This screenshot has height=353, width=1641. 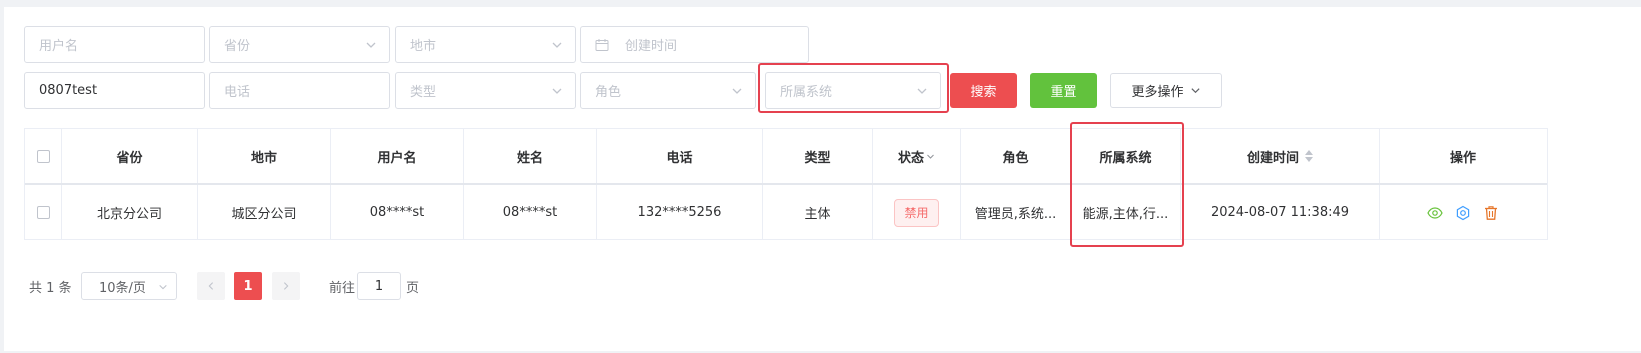 What do you see at coordinates (1063, 90) in the screenshot?
I see `reset-button: 重置` at bounding box center [1063, 90].